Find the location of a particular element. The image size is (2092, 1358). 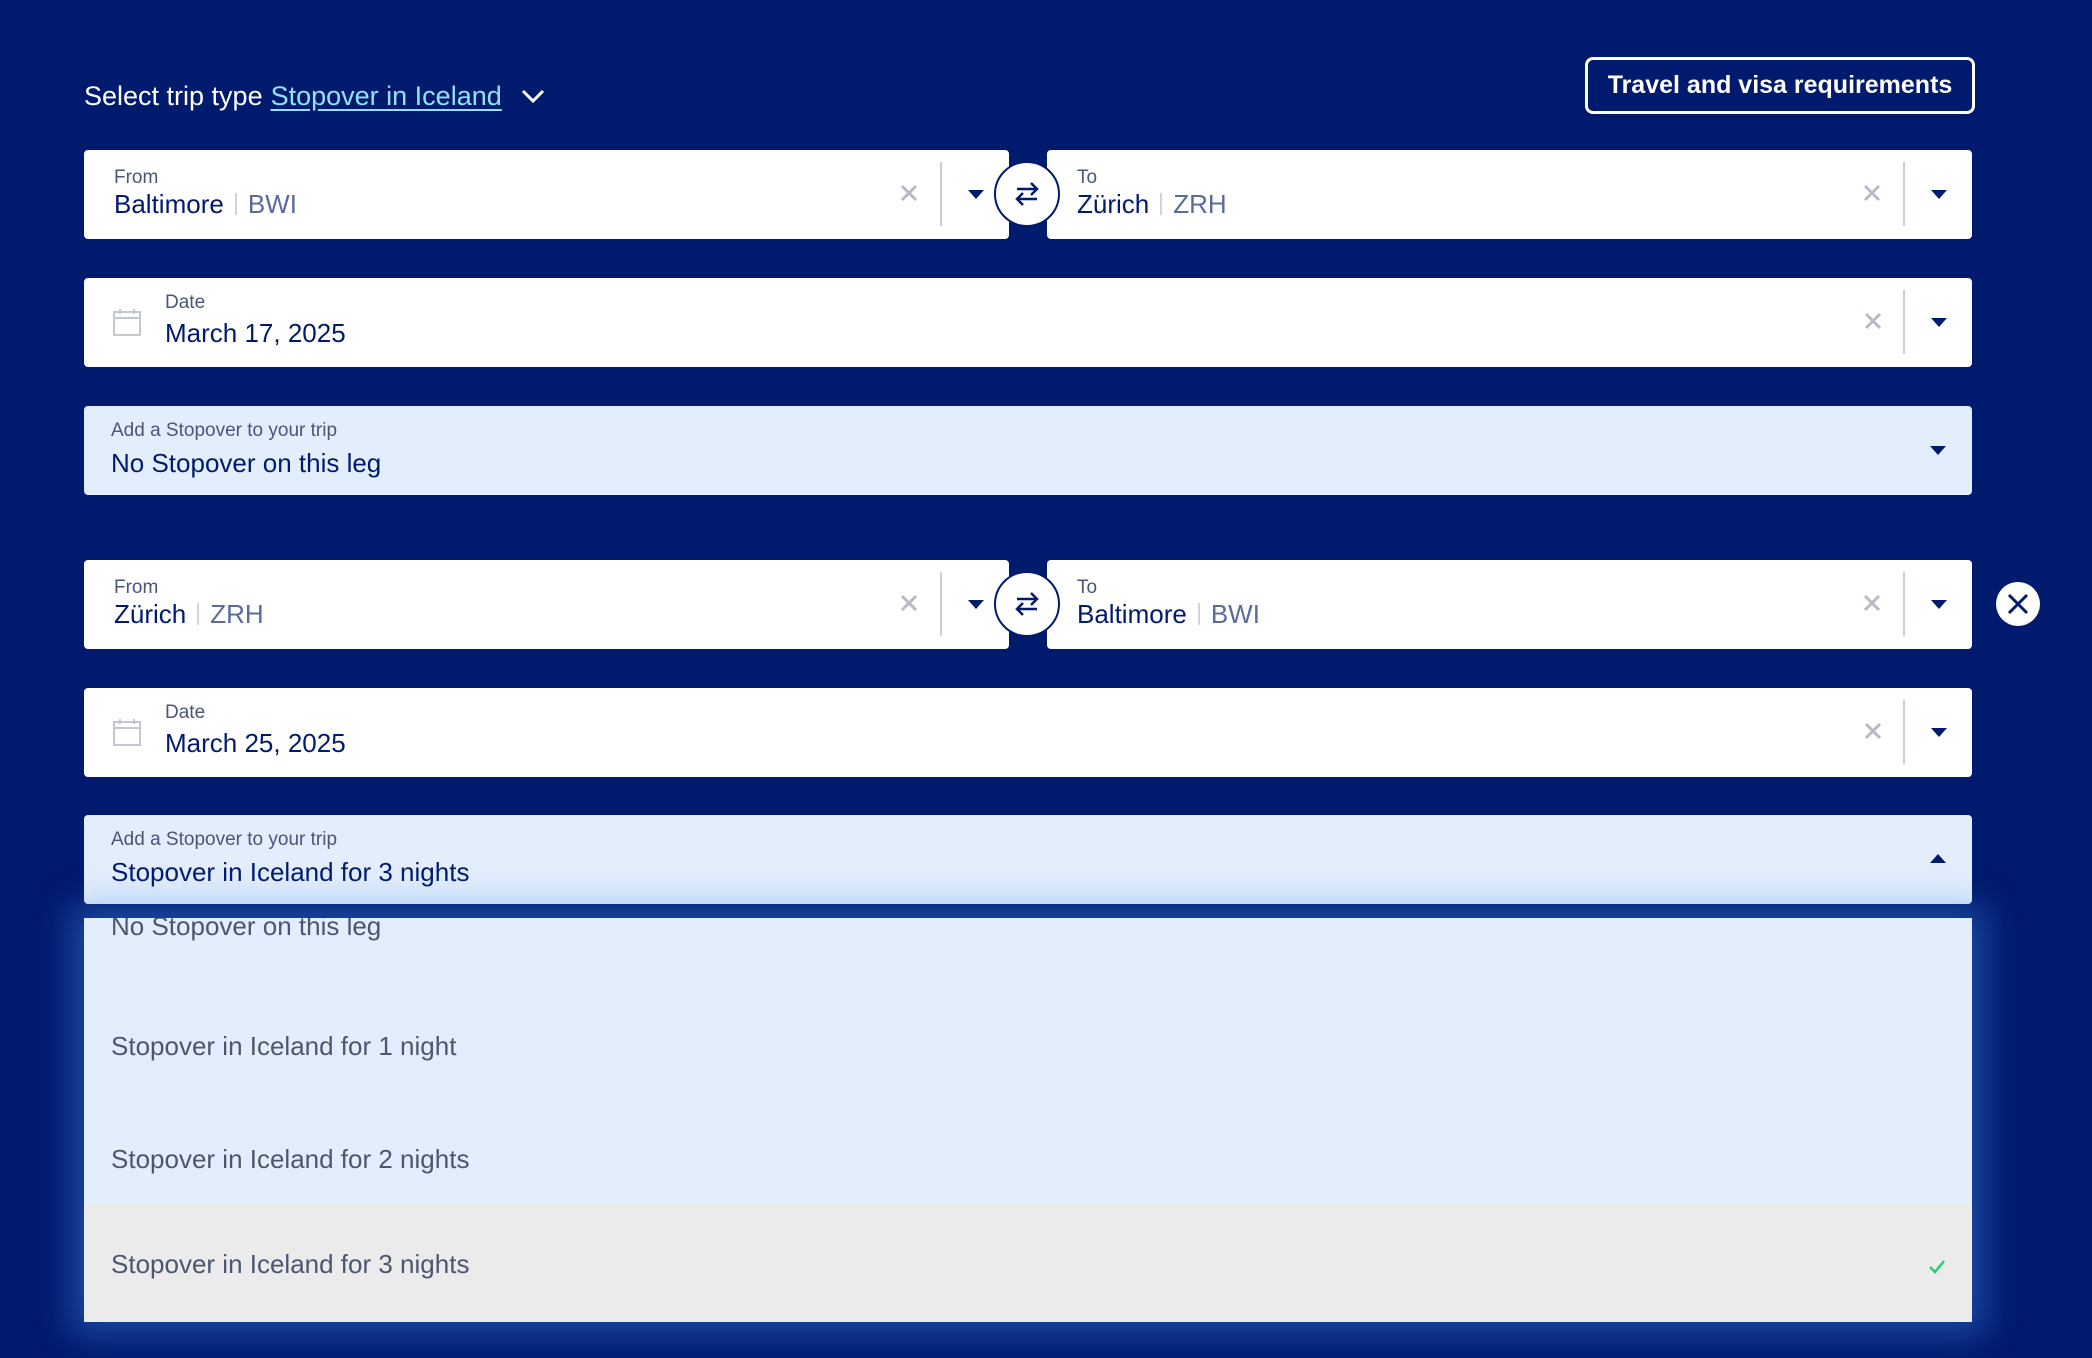

from-code: BWI is located at coordinates (272, 204).